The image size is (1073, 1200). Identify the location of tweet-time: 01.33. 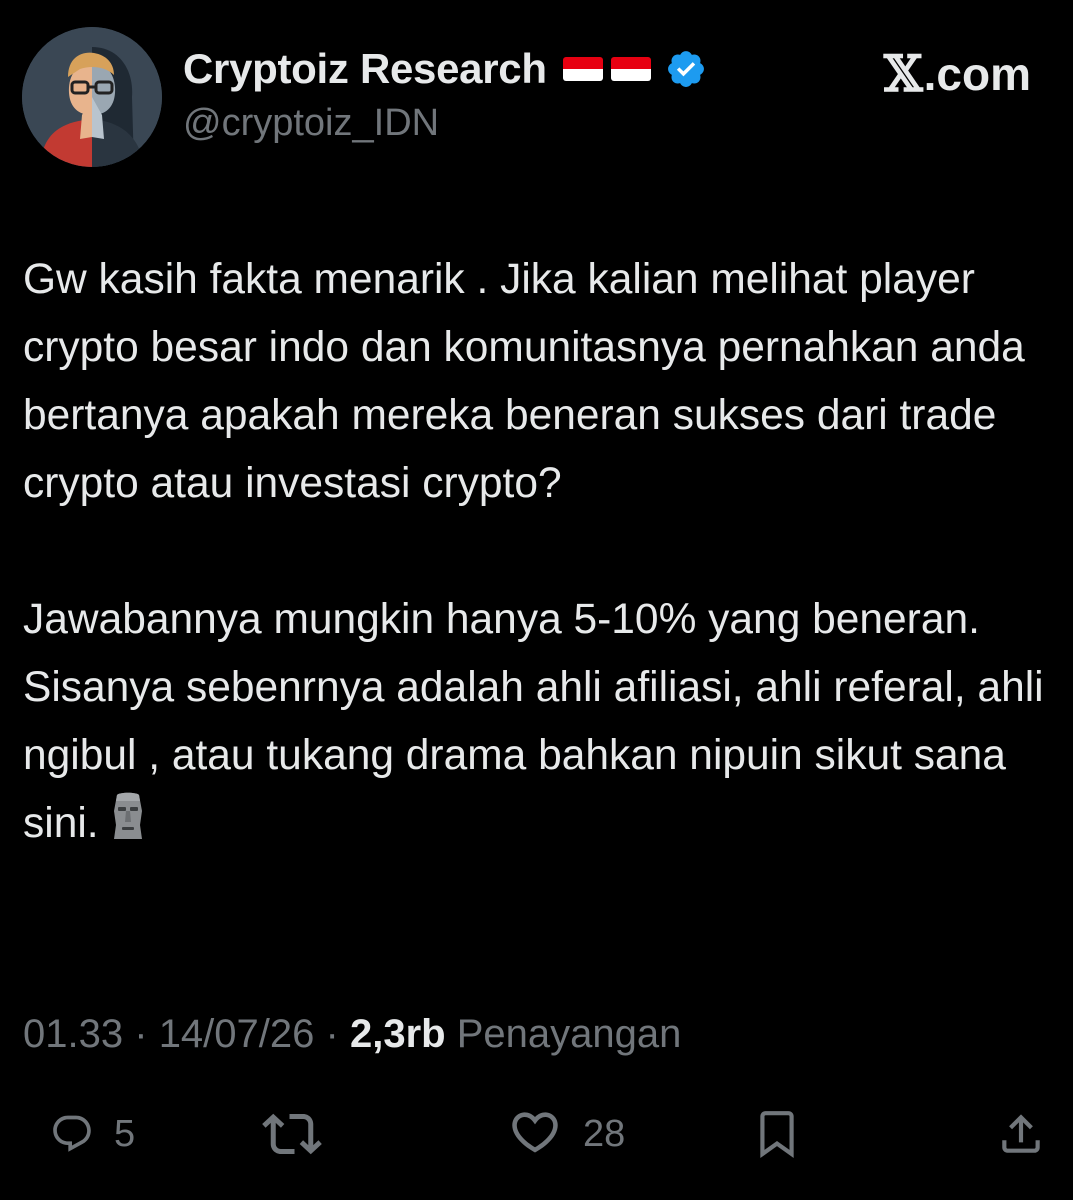
(73, 1034).